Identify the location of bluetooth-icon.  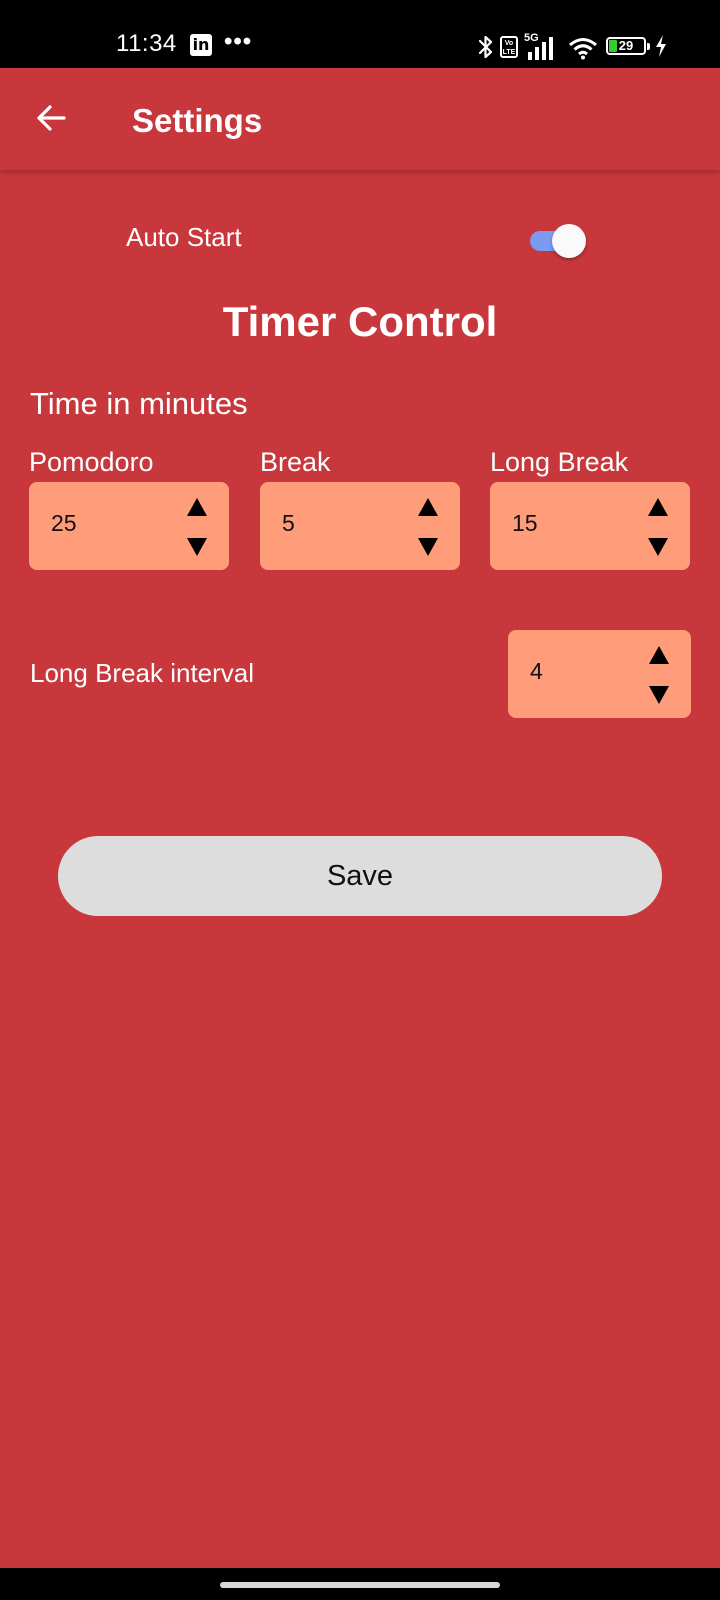
(485, 47).